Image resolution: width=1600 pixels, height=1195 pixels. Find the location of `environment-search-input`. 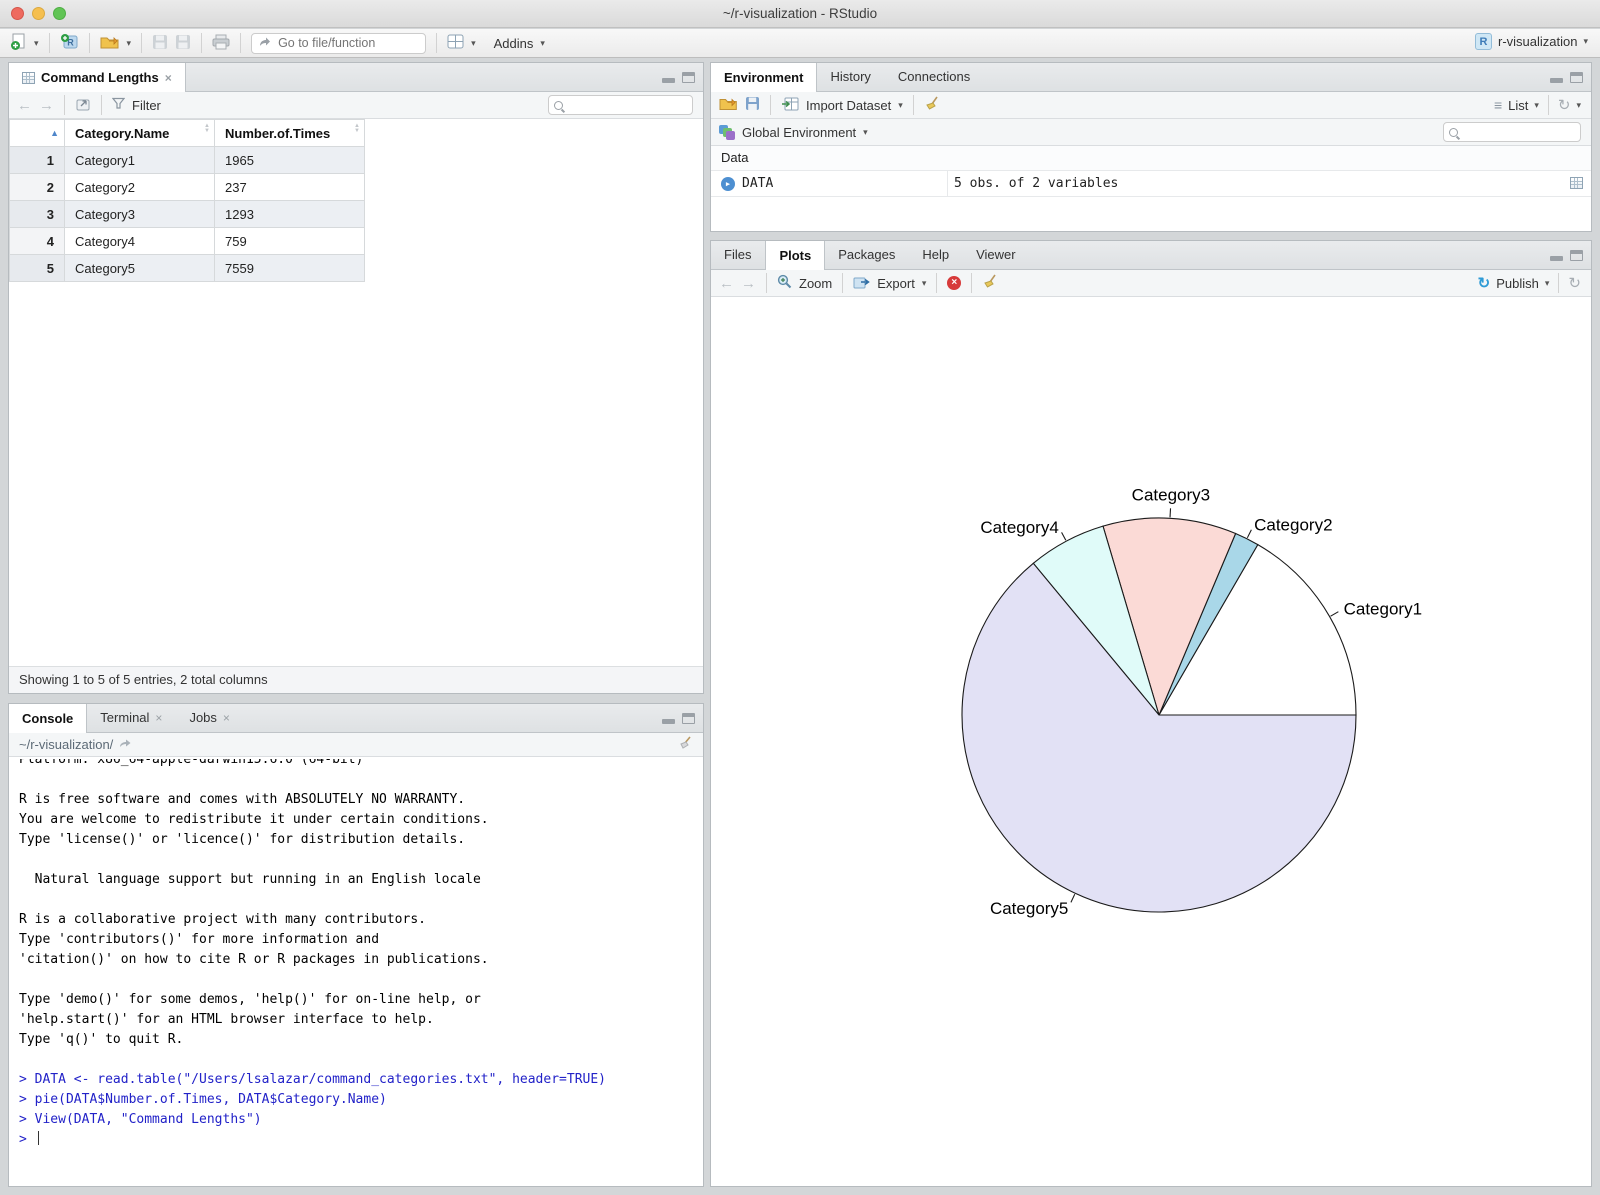

environment-search-input is located at coordinates (1512, 132).